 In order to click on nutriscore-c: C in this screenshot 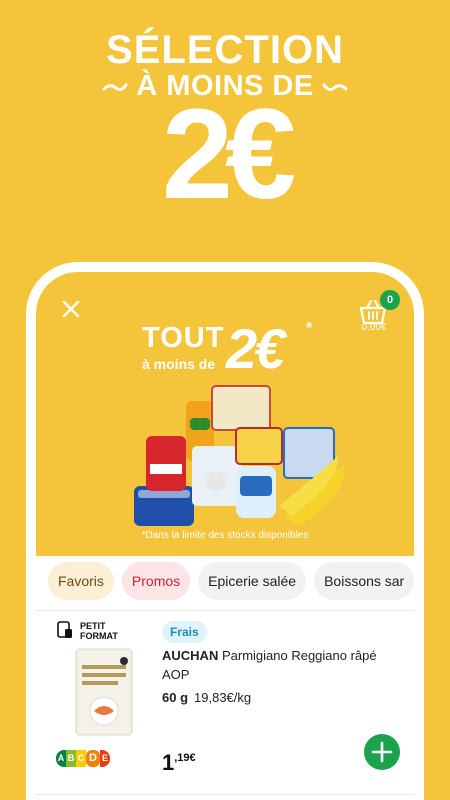, I will do `click(81, 758)`.